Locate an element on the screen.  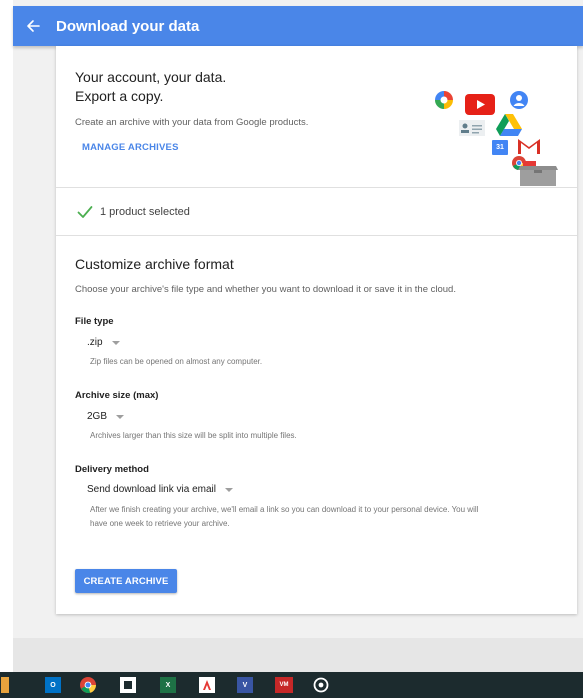
archive-size-select: 2GB is located at coordinates (106, 416).